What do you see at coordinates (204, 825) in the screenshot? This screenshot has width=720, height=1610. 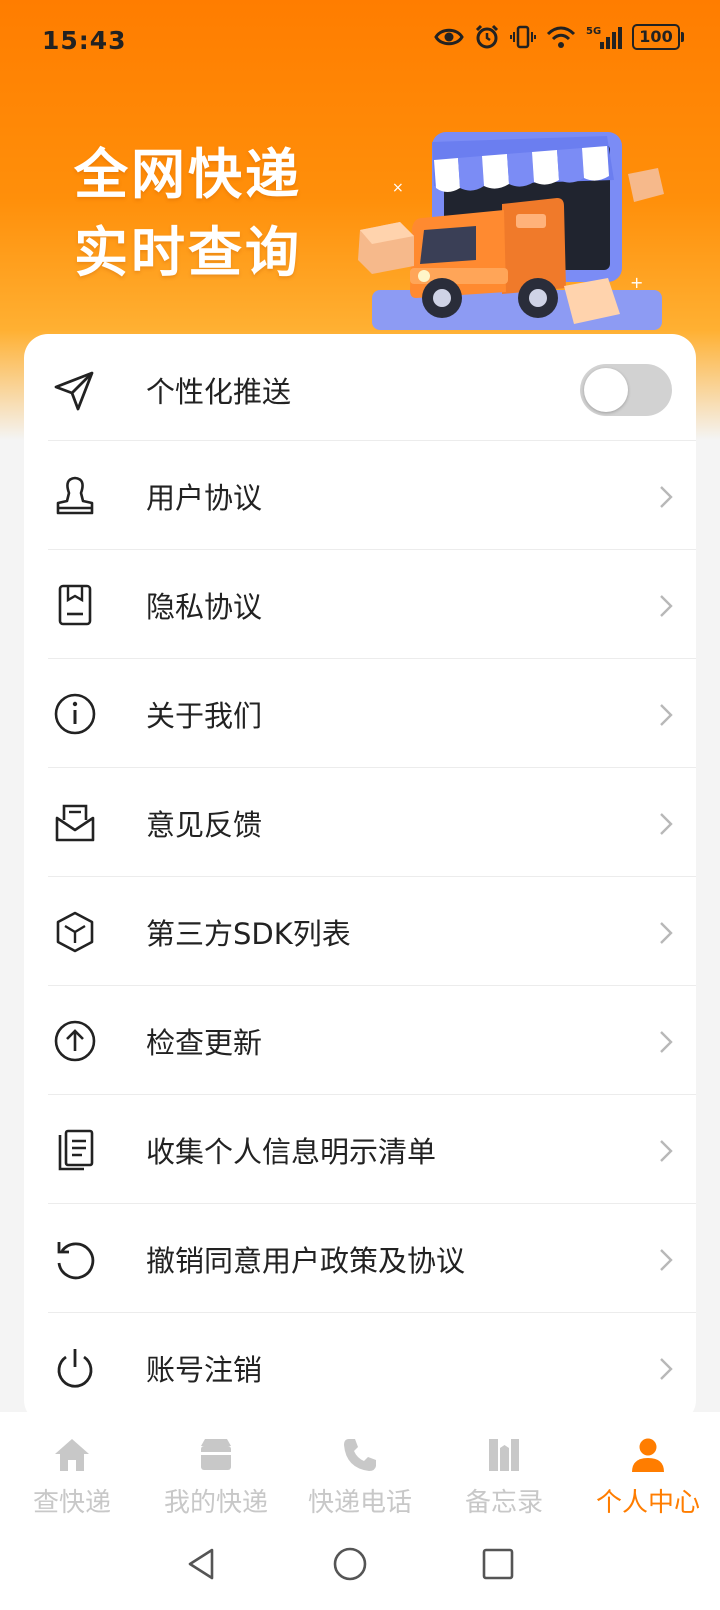 I see `menu-item-label: 意见反馈` at bounding box center [204, 825].